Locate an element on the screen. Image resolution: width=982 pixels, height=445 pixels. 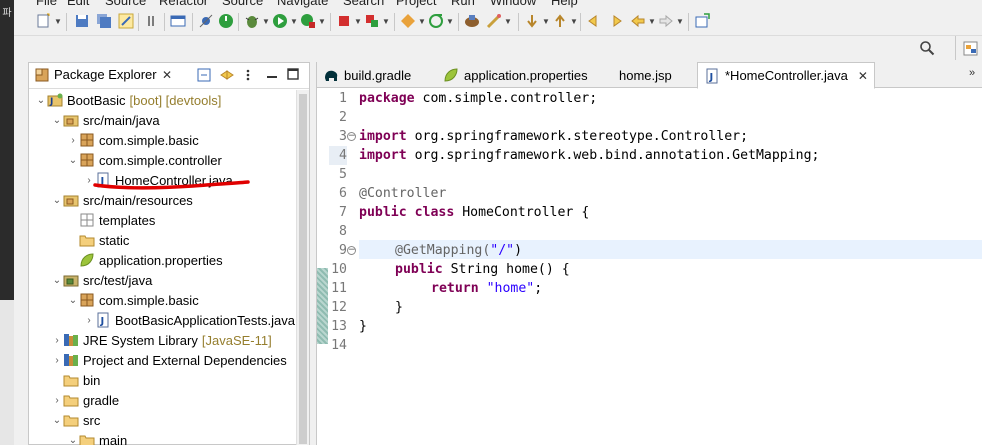
open-task-icon is located at coordinates (472, 21).